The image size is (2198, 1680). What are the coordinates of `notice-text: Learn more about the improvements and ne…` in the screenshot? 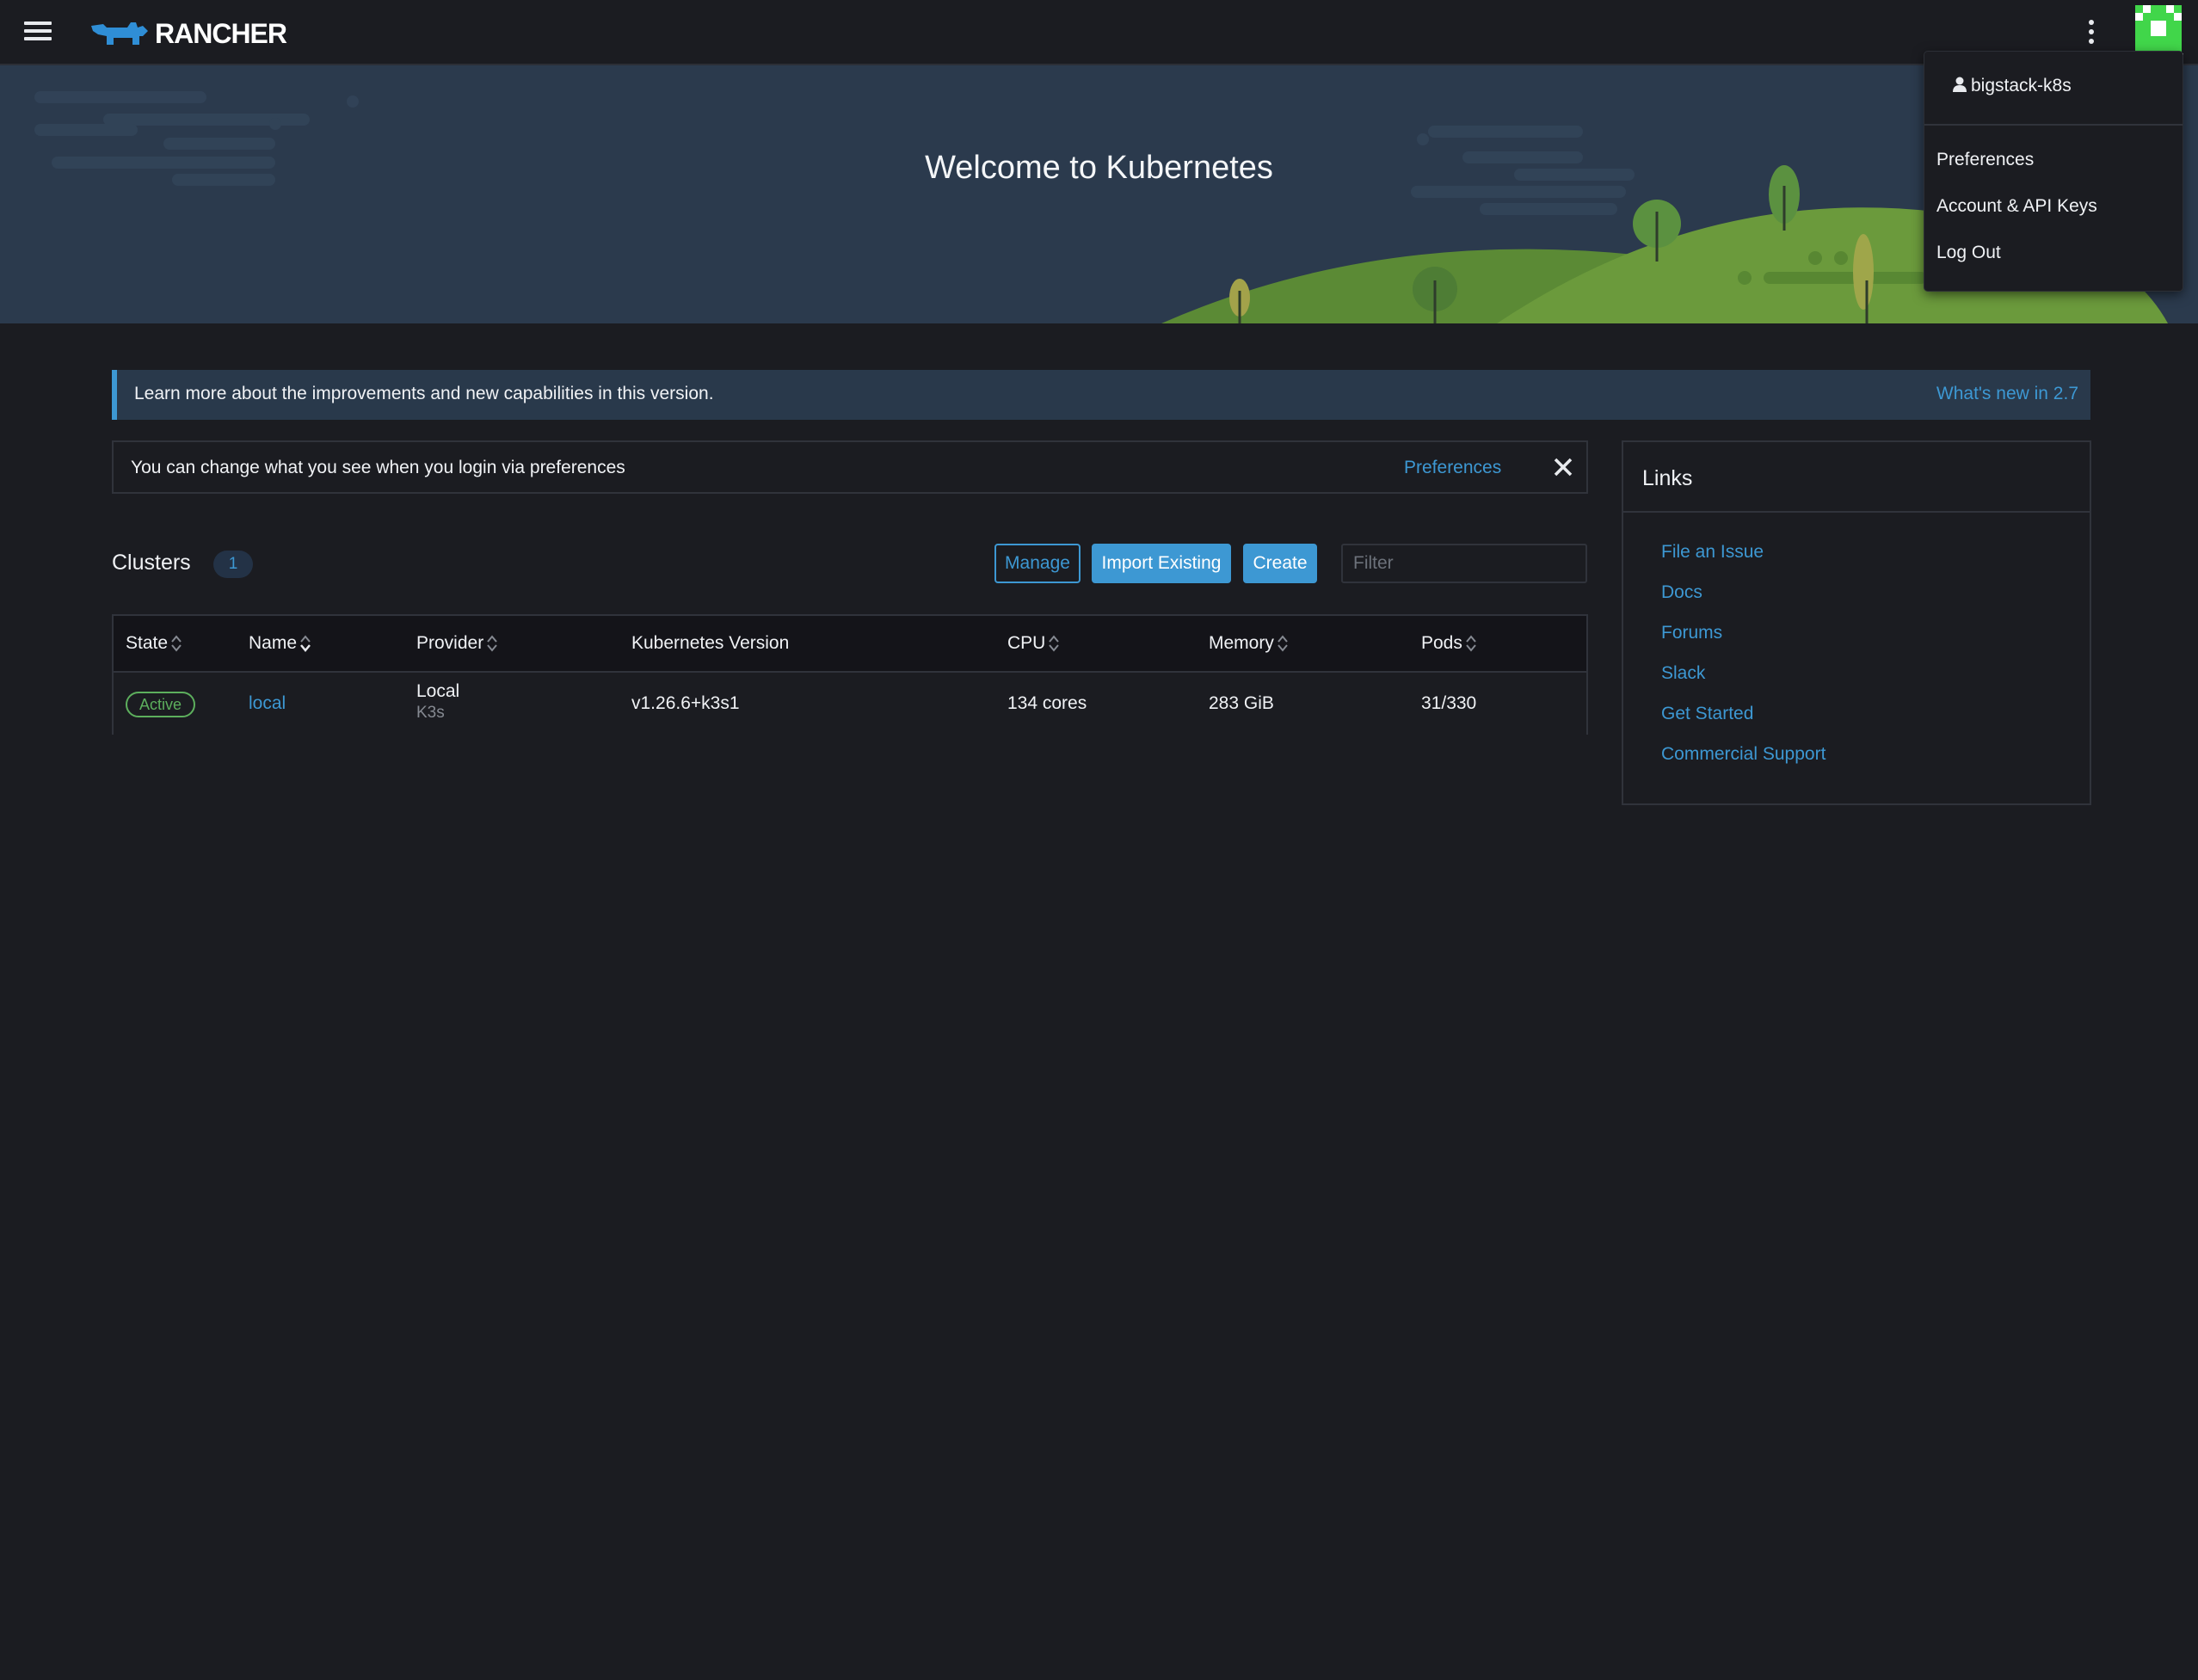 It's located at (424, 393).